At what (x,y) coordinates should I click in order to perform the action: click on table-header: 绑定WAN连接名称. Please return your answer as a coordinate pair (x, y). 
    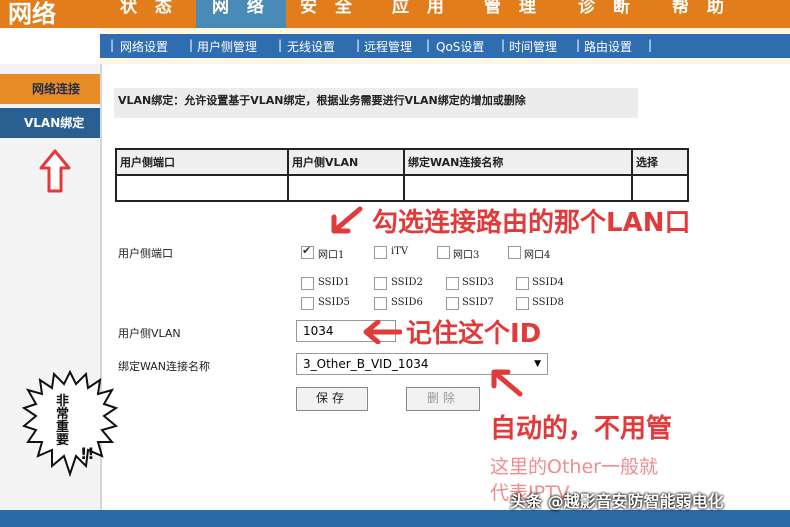
    Looking at the image, I should click on (518, 162).